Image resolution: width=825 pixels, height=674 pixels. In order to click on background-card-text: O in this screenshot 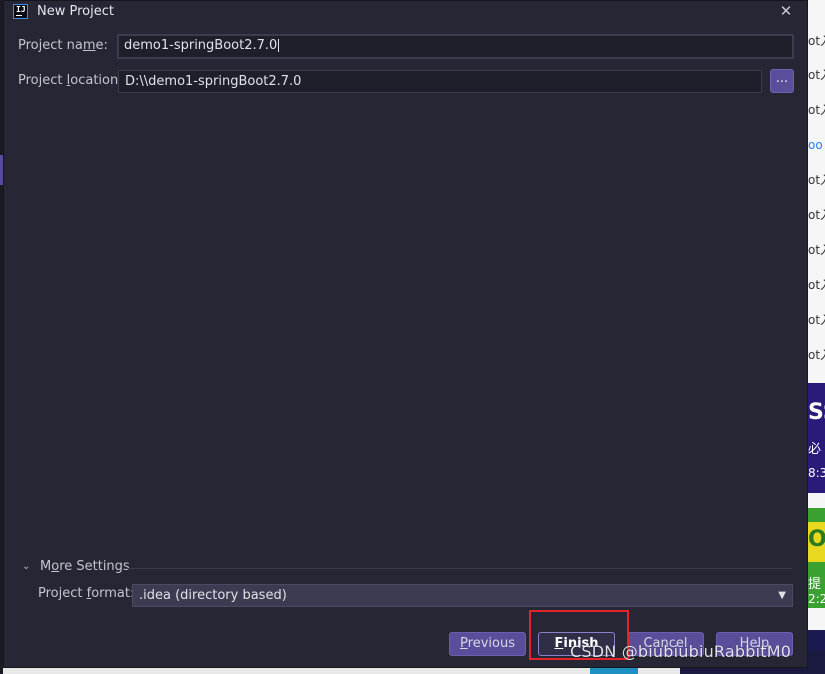, I will do `click(816, 539)`.